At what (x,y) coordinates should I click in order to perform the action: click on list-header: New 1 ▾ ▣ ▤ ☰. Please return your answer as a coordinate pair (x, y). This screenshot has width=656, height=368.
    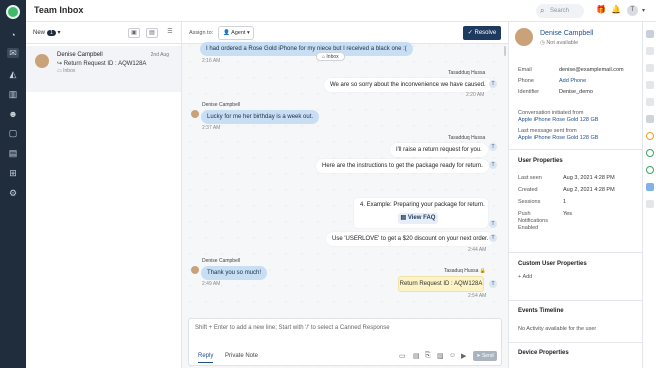
    Looking at the image, I should click on (103, 33).